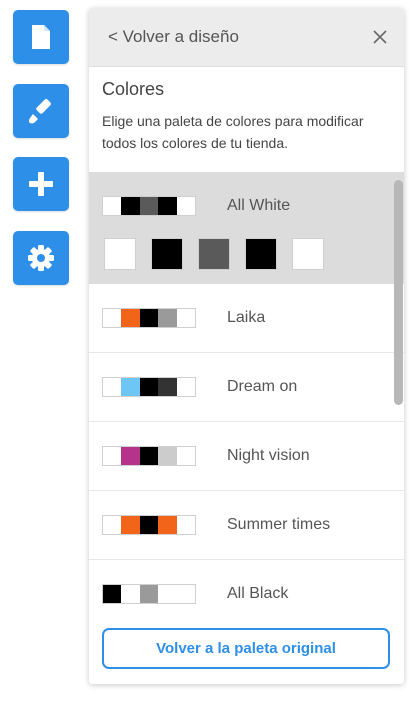 The height and width of the screenshot is (703, 420). I want to click on close-icon, so click(380, 37).